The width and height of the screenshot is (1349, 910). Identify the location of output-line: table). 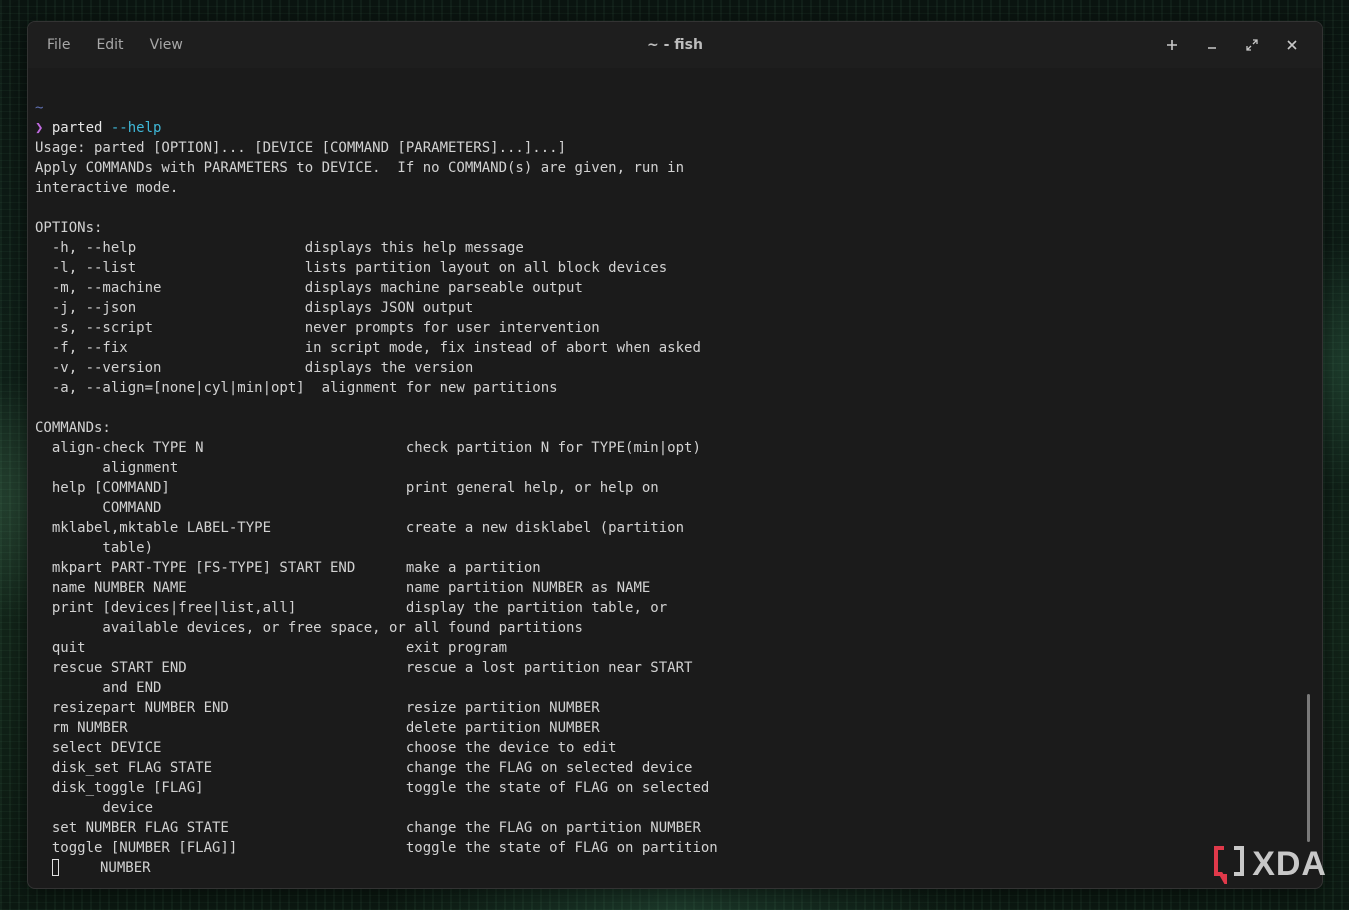
(94, 548).